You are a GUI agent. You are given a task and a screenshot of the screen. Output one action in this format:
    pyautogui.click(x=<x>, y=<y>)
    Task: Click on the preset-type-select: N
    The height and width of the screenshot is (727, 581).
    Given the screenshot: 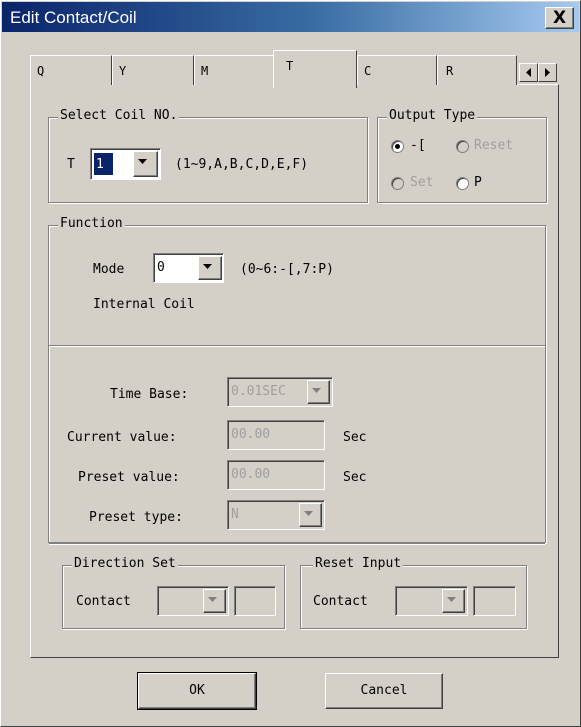 What is the action you would take?
    pyautogui.click(x=276, y=515)
    